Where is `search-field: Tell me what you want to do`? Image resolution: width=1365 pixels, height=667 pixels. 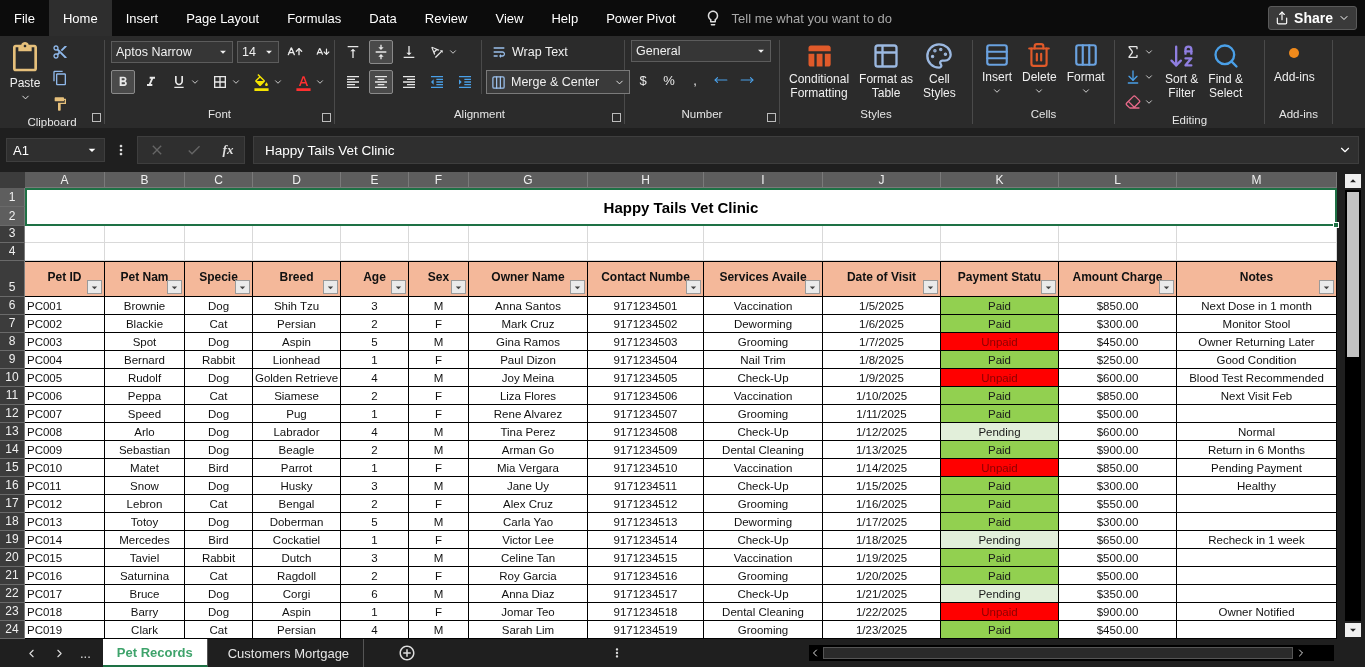 search-field: Tell me what you want to do is located at coordinates (811, 18).